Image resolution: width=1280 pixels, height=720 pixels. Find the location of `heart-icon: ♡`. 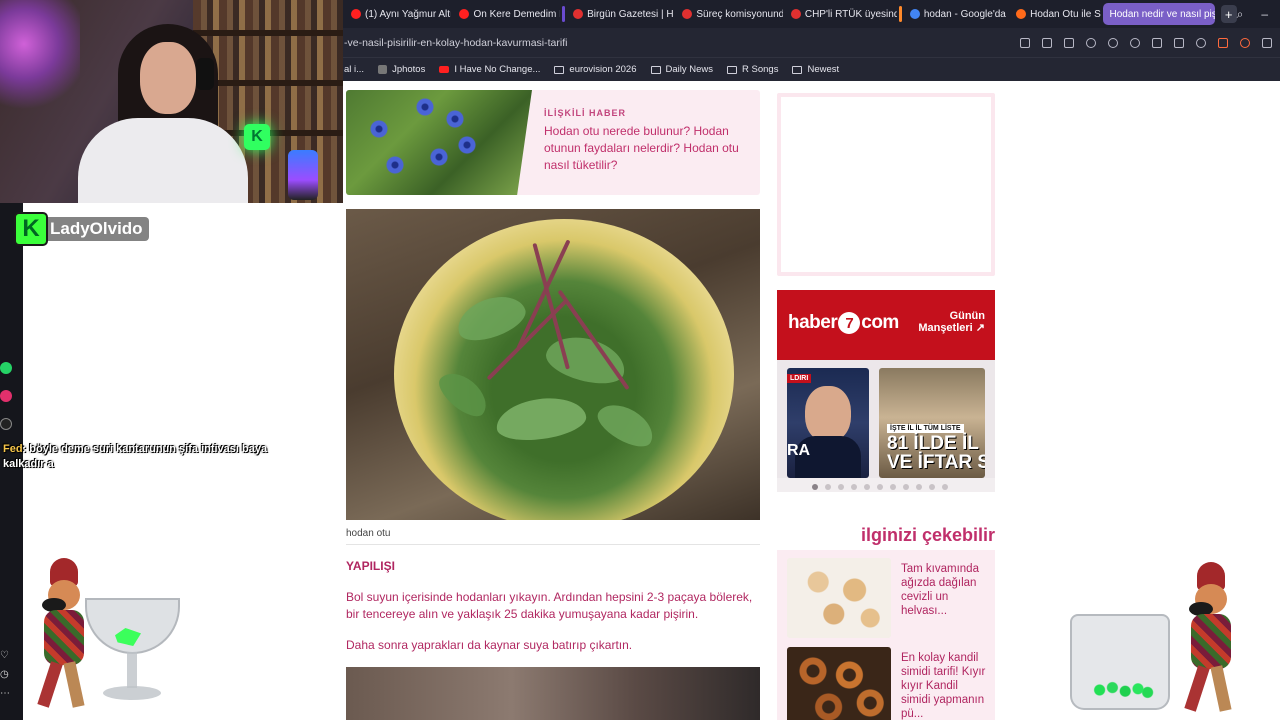

heart-icon: ♡ is located at coordinates (5, 655).